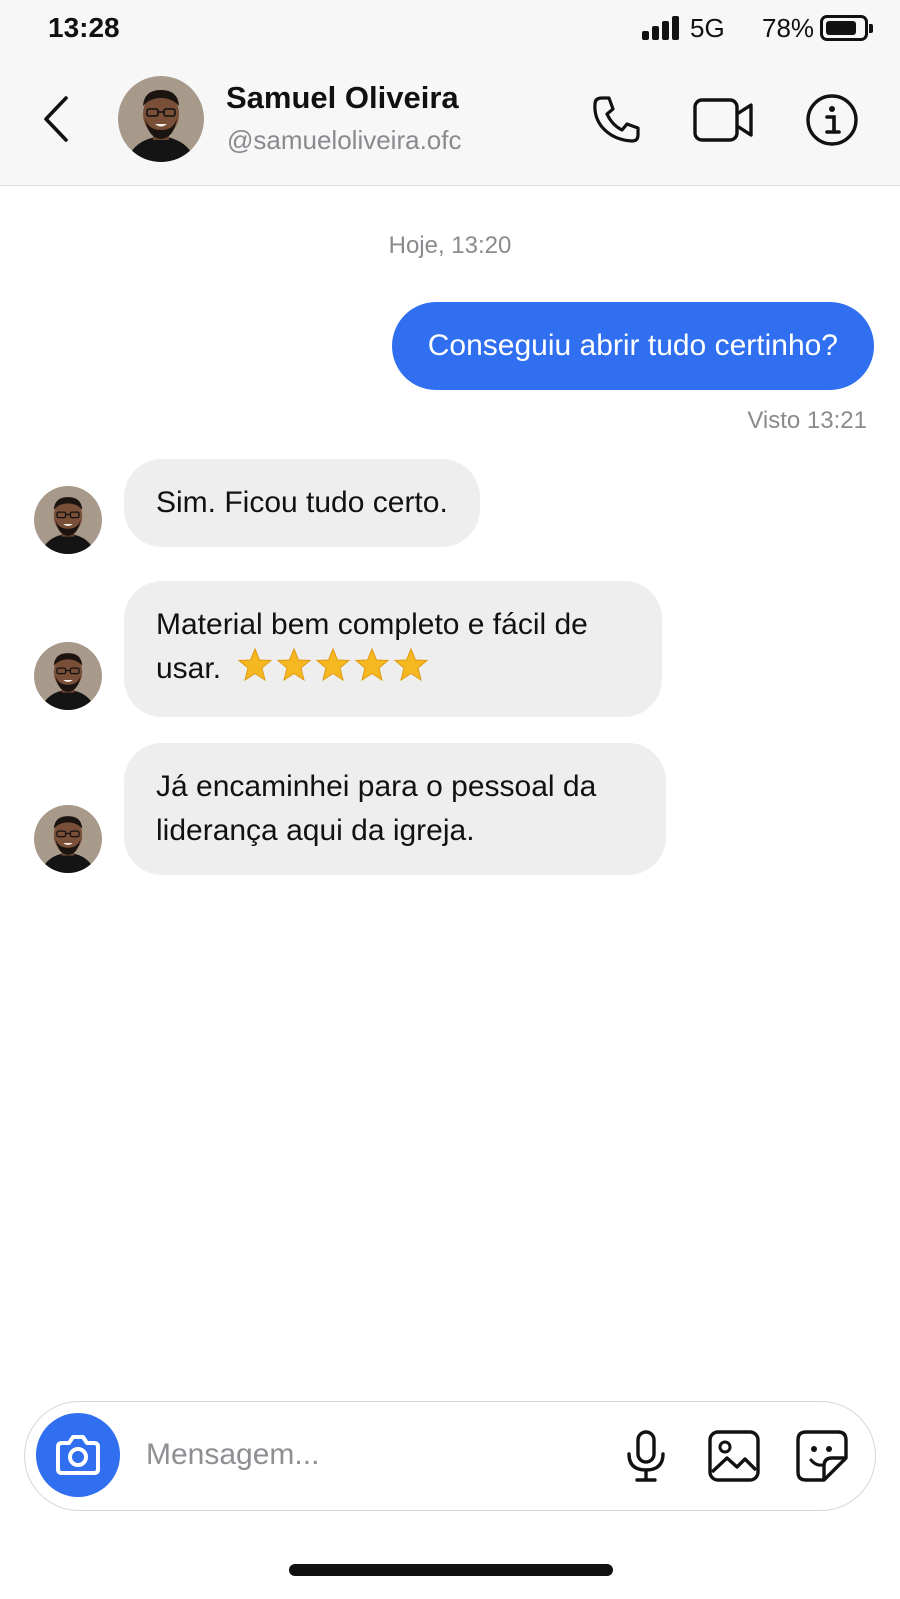 The height and width of the screenshot is (1599, 900). Describe the element at coordinates (724, 120) in the screenshot. I see `video-camera-icon` at that location.